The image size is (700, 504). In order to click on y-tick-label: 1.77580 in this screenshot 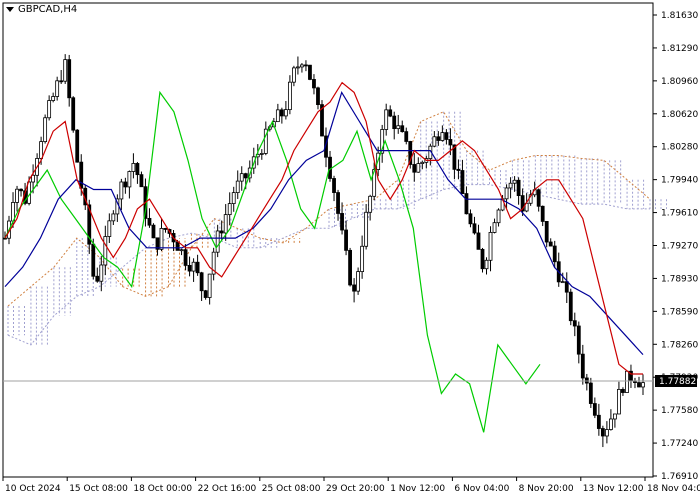, I will do `click(679, 411)`.